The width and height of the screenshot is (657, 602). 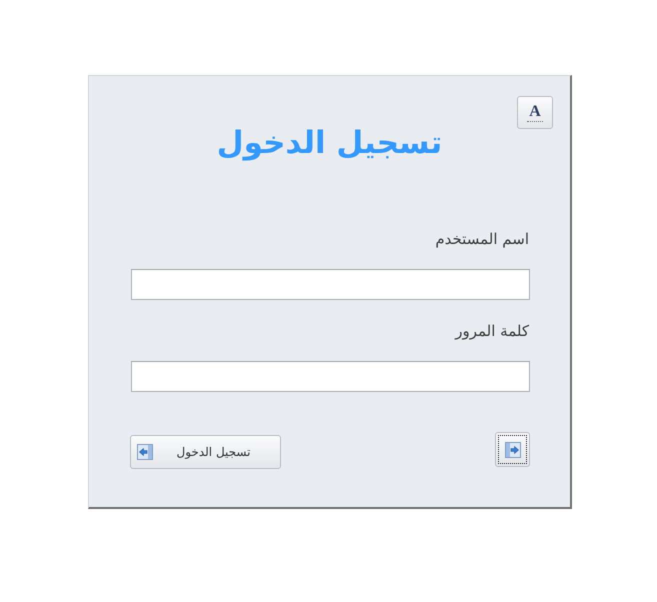 I want to click on font-button: A, so click(x=535, y=112).